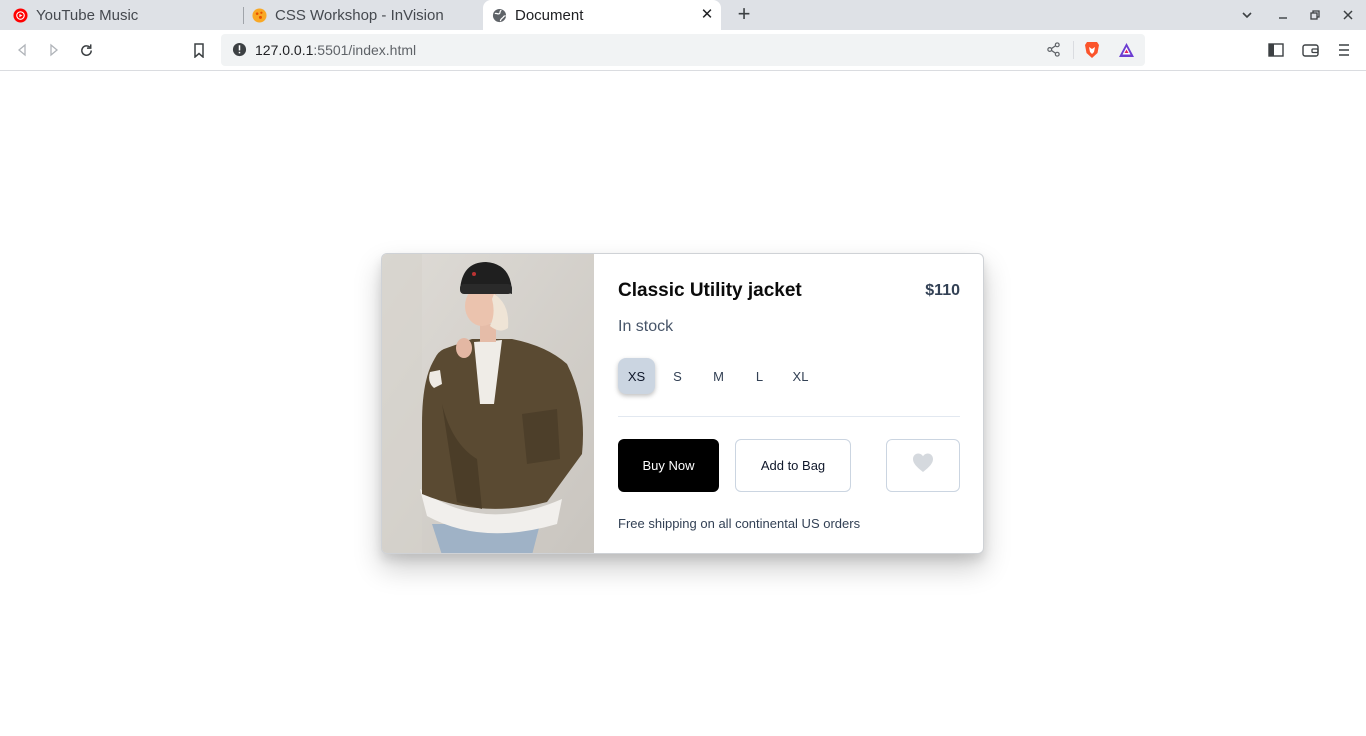  Describe the element at coordinates (1092, 52) in the screenshot. I see `brave-shields-icon` at that location.